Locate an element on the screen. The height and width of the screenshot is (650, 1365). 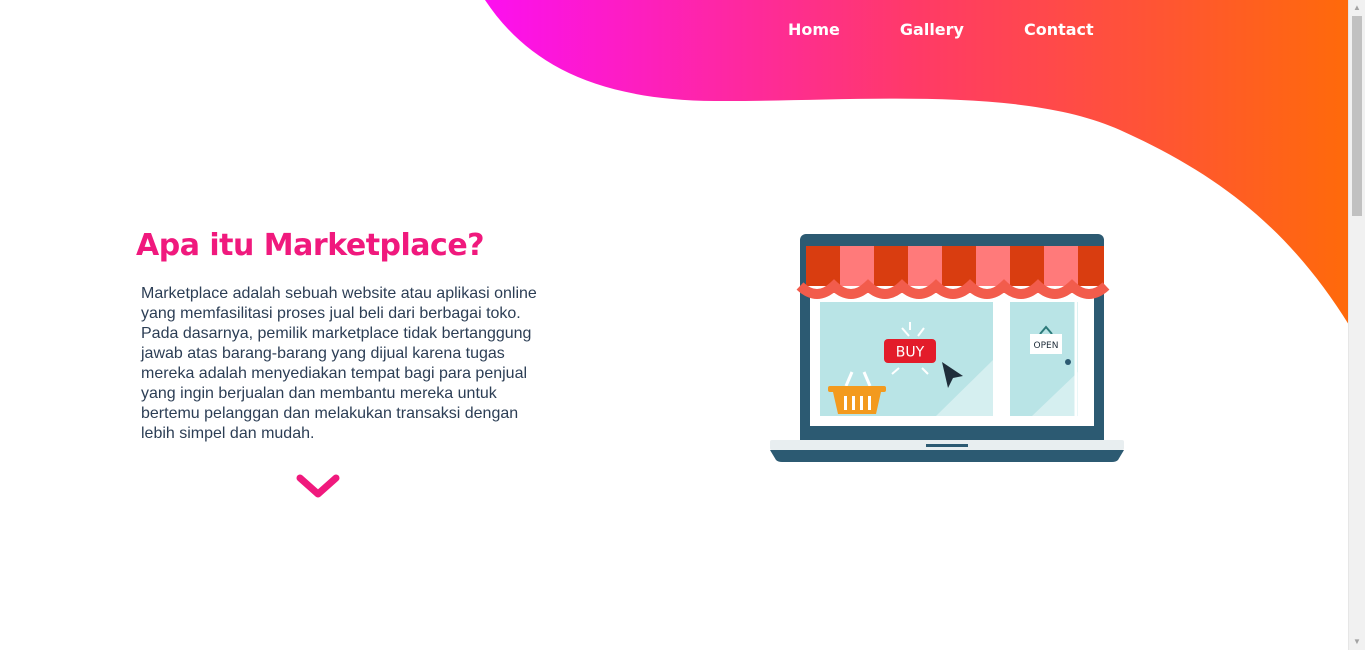
scroll-down-arrow-icon: ▼ is located at coordinates (1357, 642).